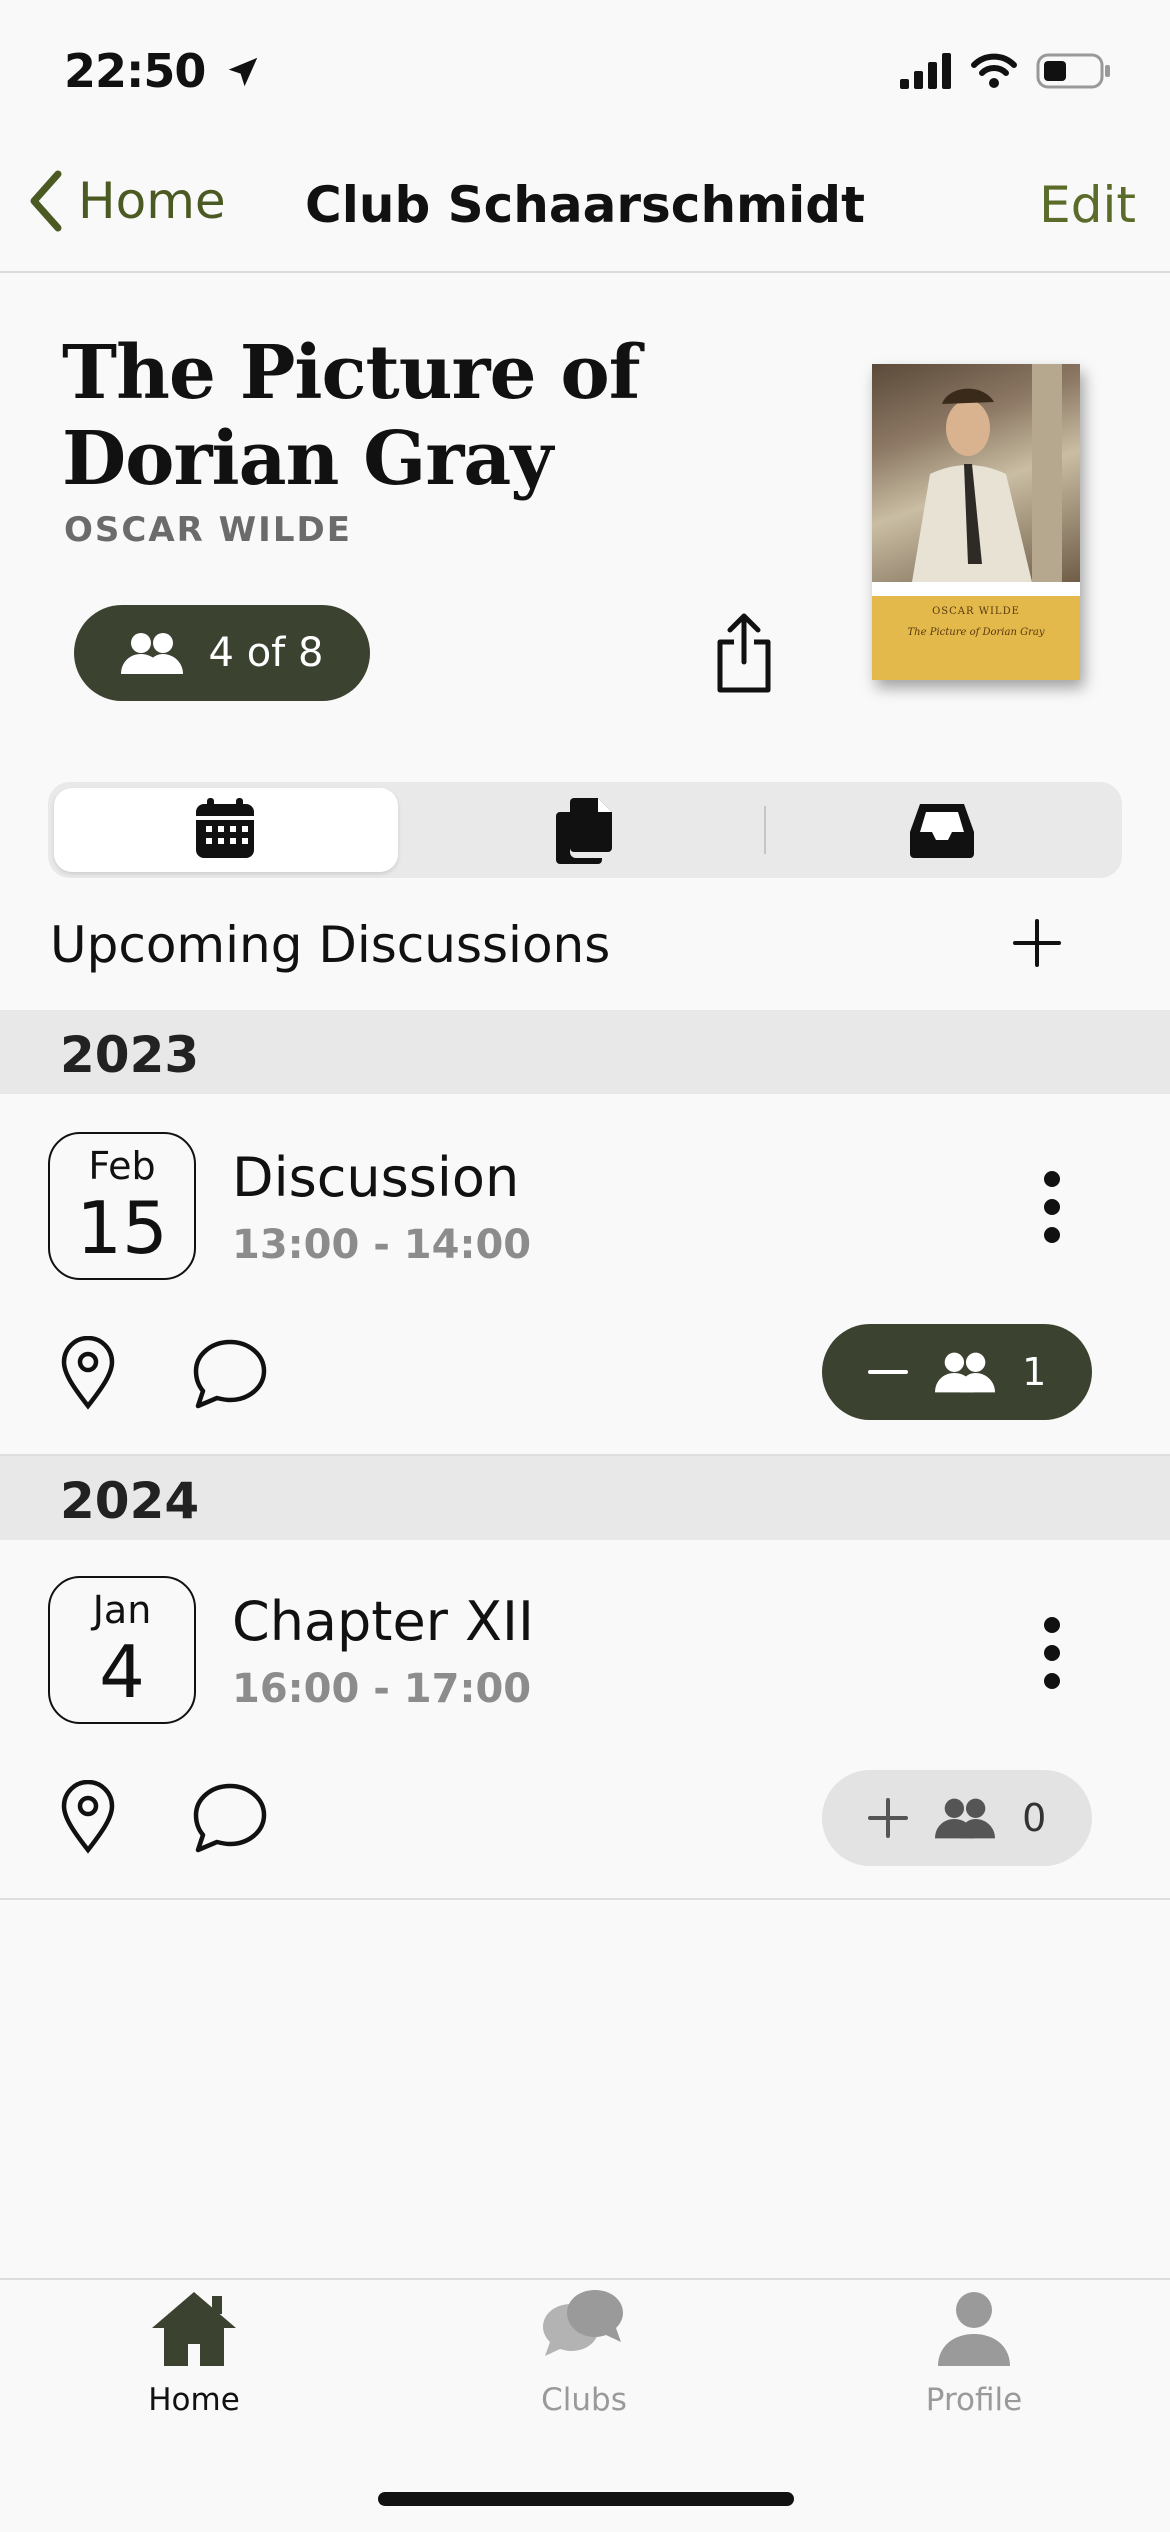 The image size is (1170, 2532). I want to click on segmented-control, so click(585, 830).